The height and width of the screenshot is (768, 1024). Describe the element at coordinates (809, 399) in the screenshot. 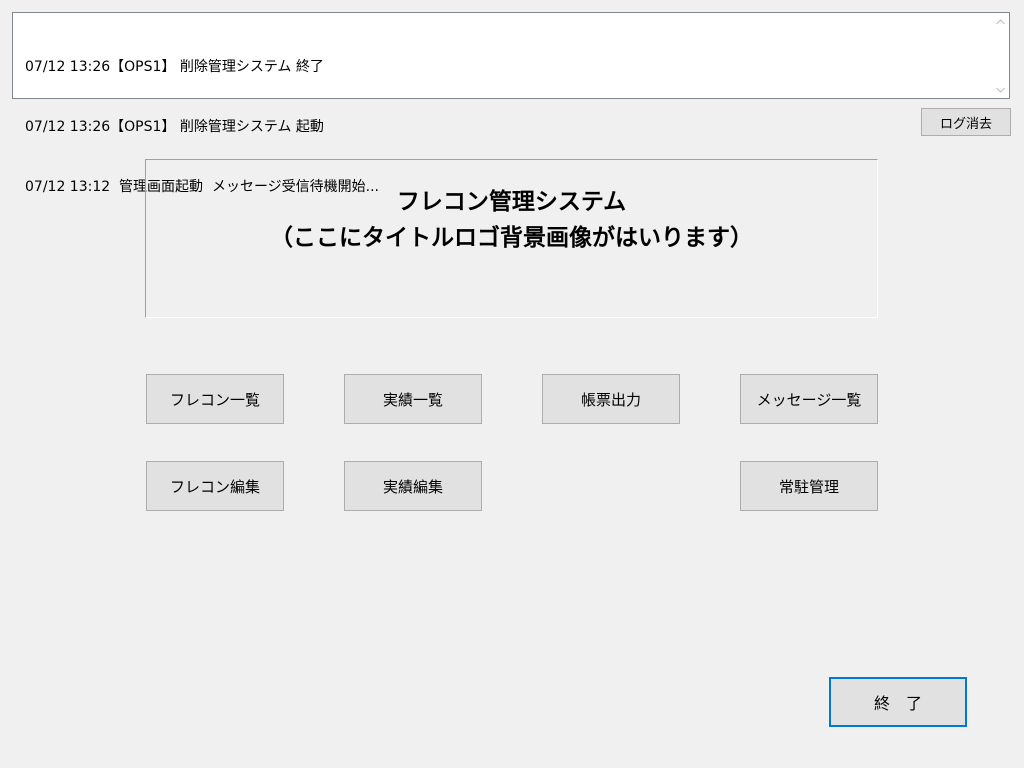

I see `message-list-button: メッセージ一覧` at that location.